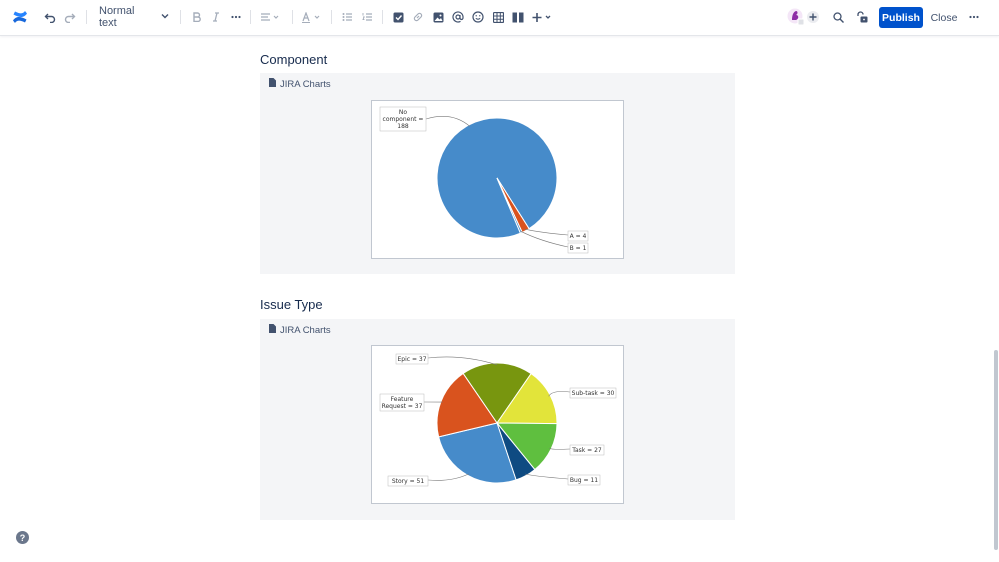 The height and width of the screenshot is (562, 999). What do you see at coordinates (367, 17) in the screenshot?
I see `numbered-list-icon` at bounding box center [367, 17].